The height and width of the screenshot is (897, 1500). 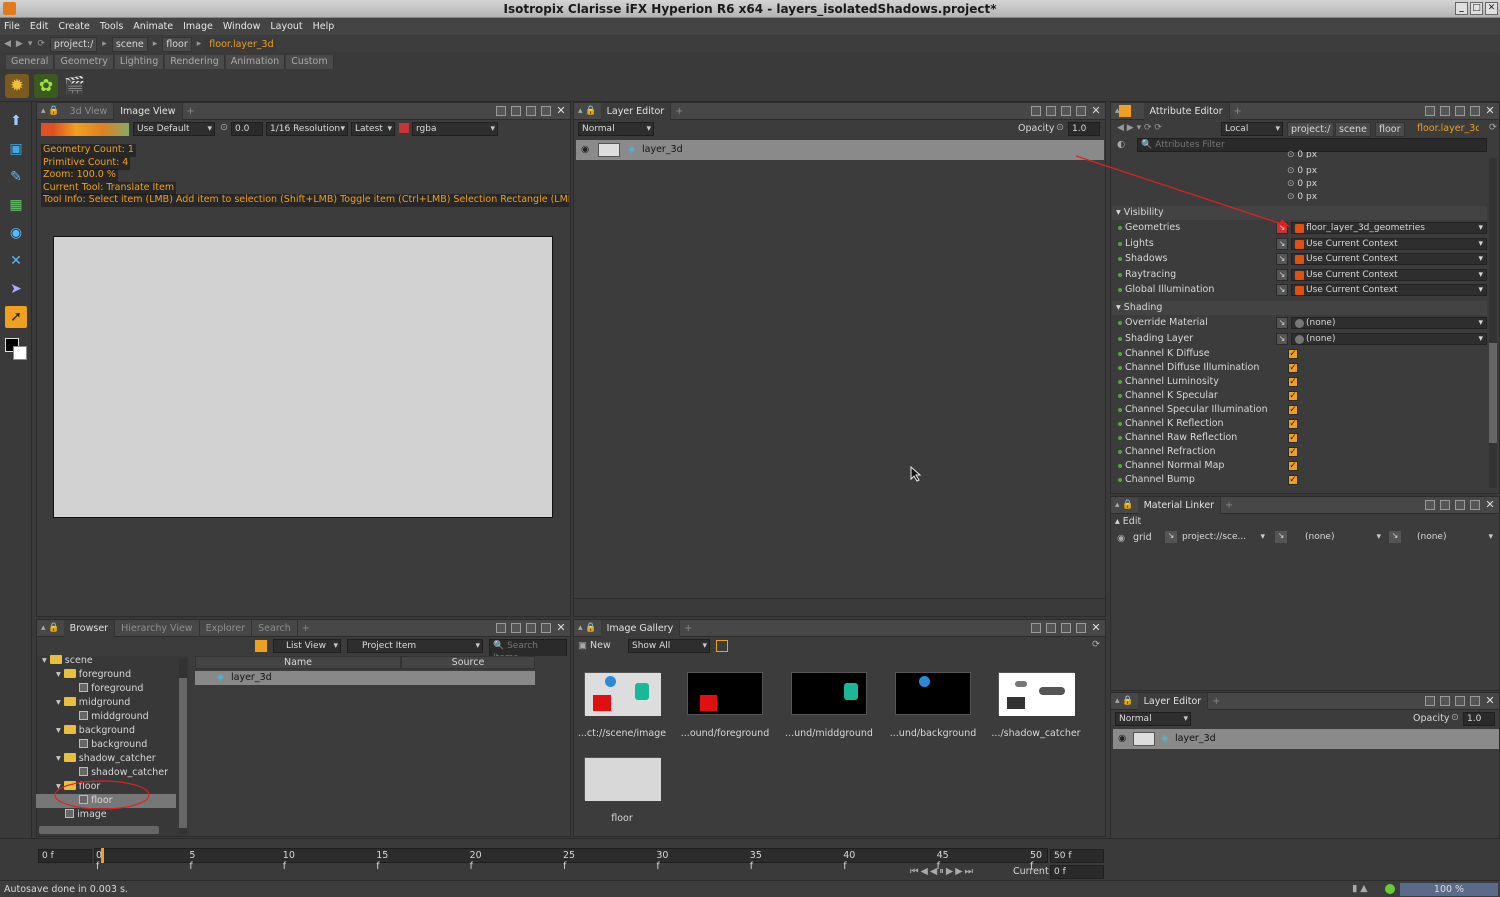 What do you see at coordinates (1311, 129) in the screenshot?
I see `attr-breadcrumb-project: project:/` at bounding box center [1311, 129].